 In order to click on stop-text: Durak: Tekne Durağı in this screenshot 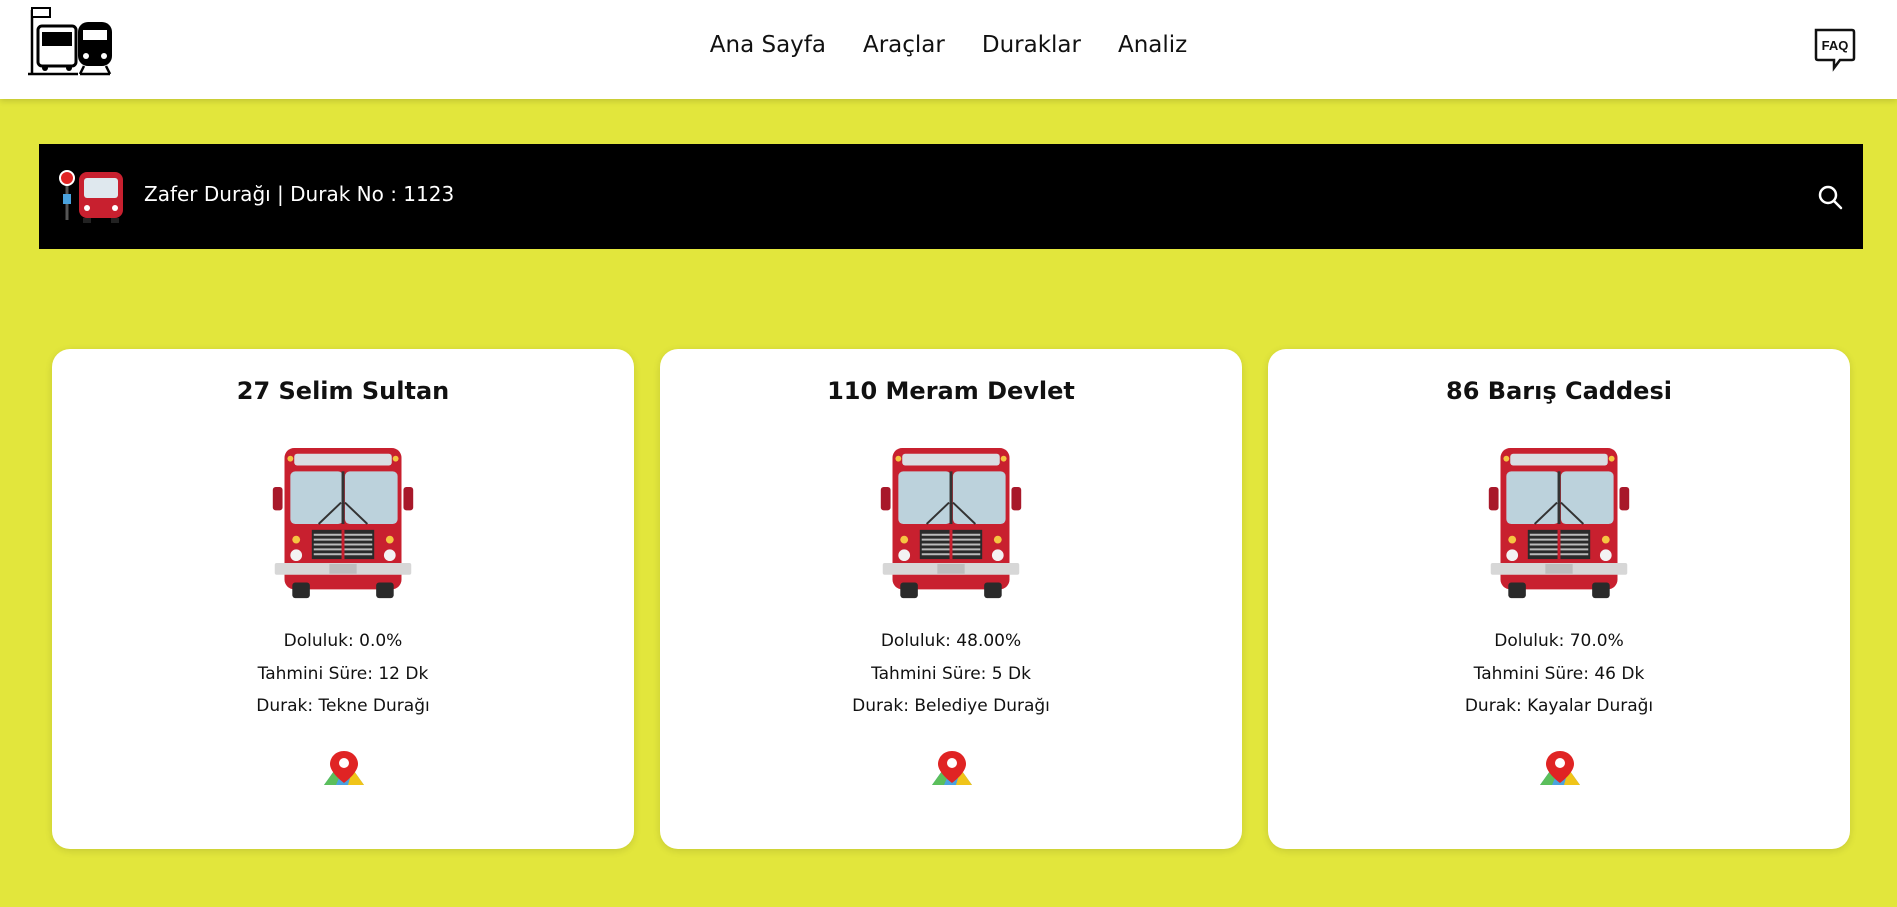, I will do `click(343, 706)`.